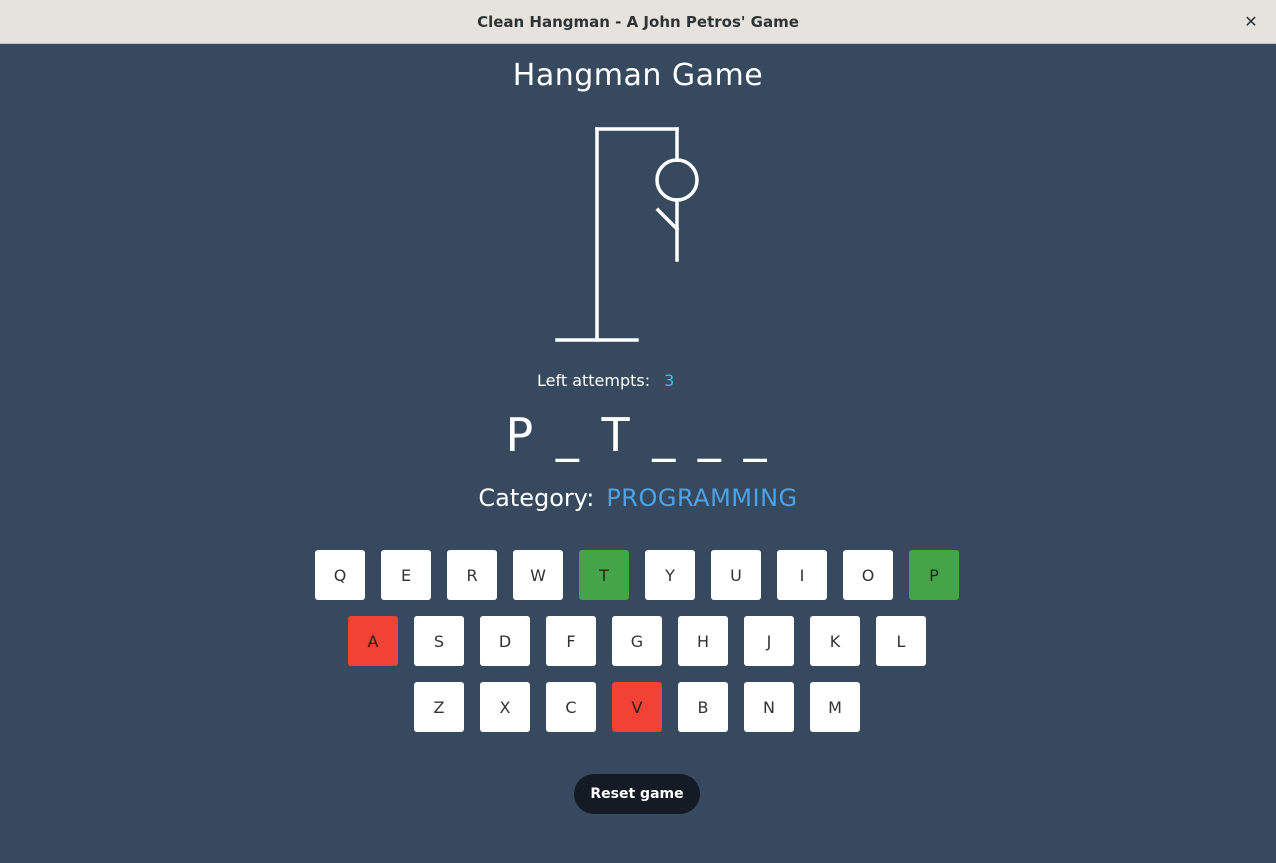 Image resolution: width=1276 pixels, height=863 pixels. Describe the element at coordinates (571, 641) in the screenshot. I see `key-f: F` at that location.